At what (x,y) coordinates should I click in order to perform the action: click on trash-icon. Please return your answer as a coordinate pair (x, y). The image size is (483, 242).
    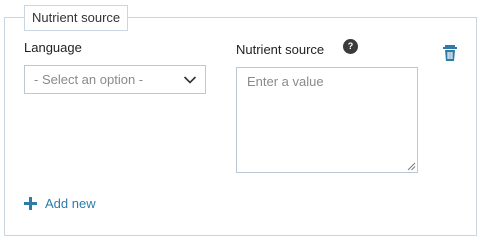
    Looking at the image, I should click on (450, 53).